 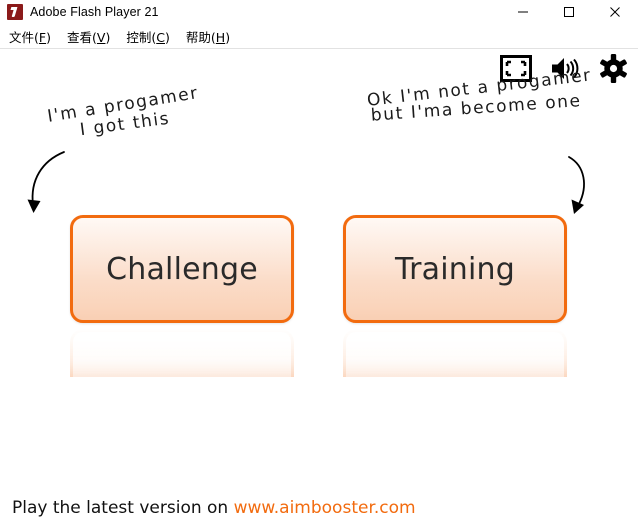 I want to click on menu-item-file-accel: F, so click(x=42, y=37).